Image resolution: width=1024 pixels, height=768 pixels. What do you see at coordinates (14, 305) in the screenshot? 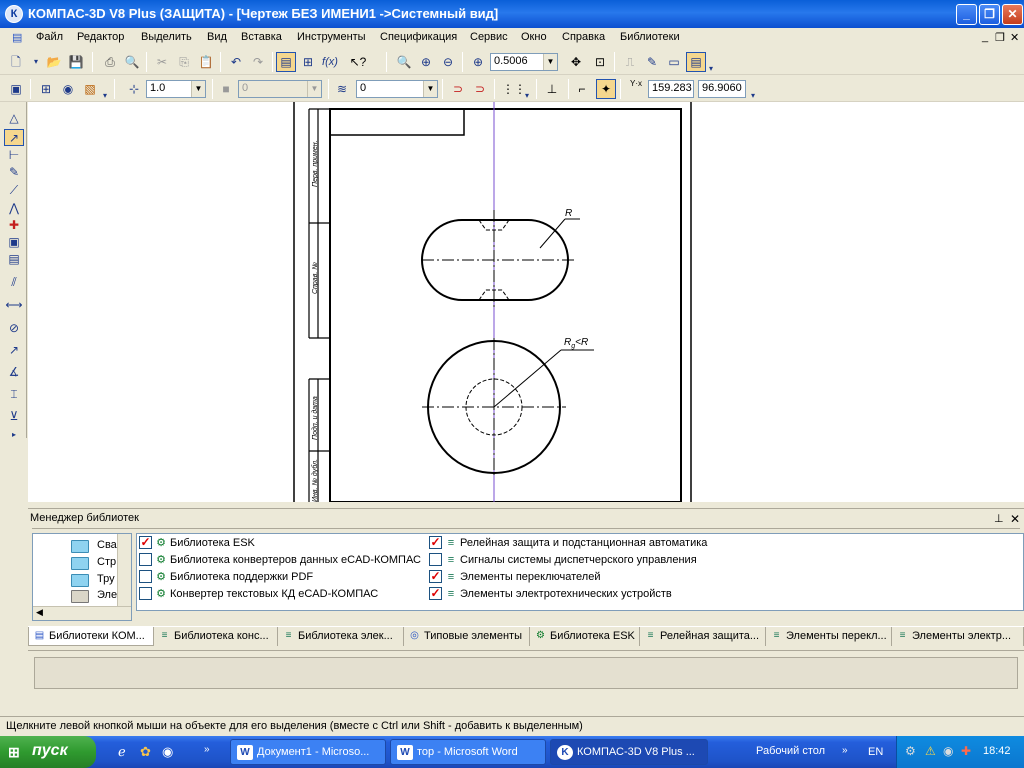
I see `linear-dim-icon: ⟷` at bounding box center [14, 305].